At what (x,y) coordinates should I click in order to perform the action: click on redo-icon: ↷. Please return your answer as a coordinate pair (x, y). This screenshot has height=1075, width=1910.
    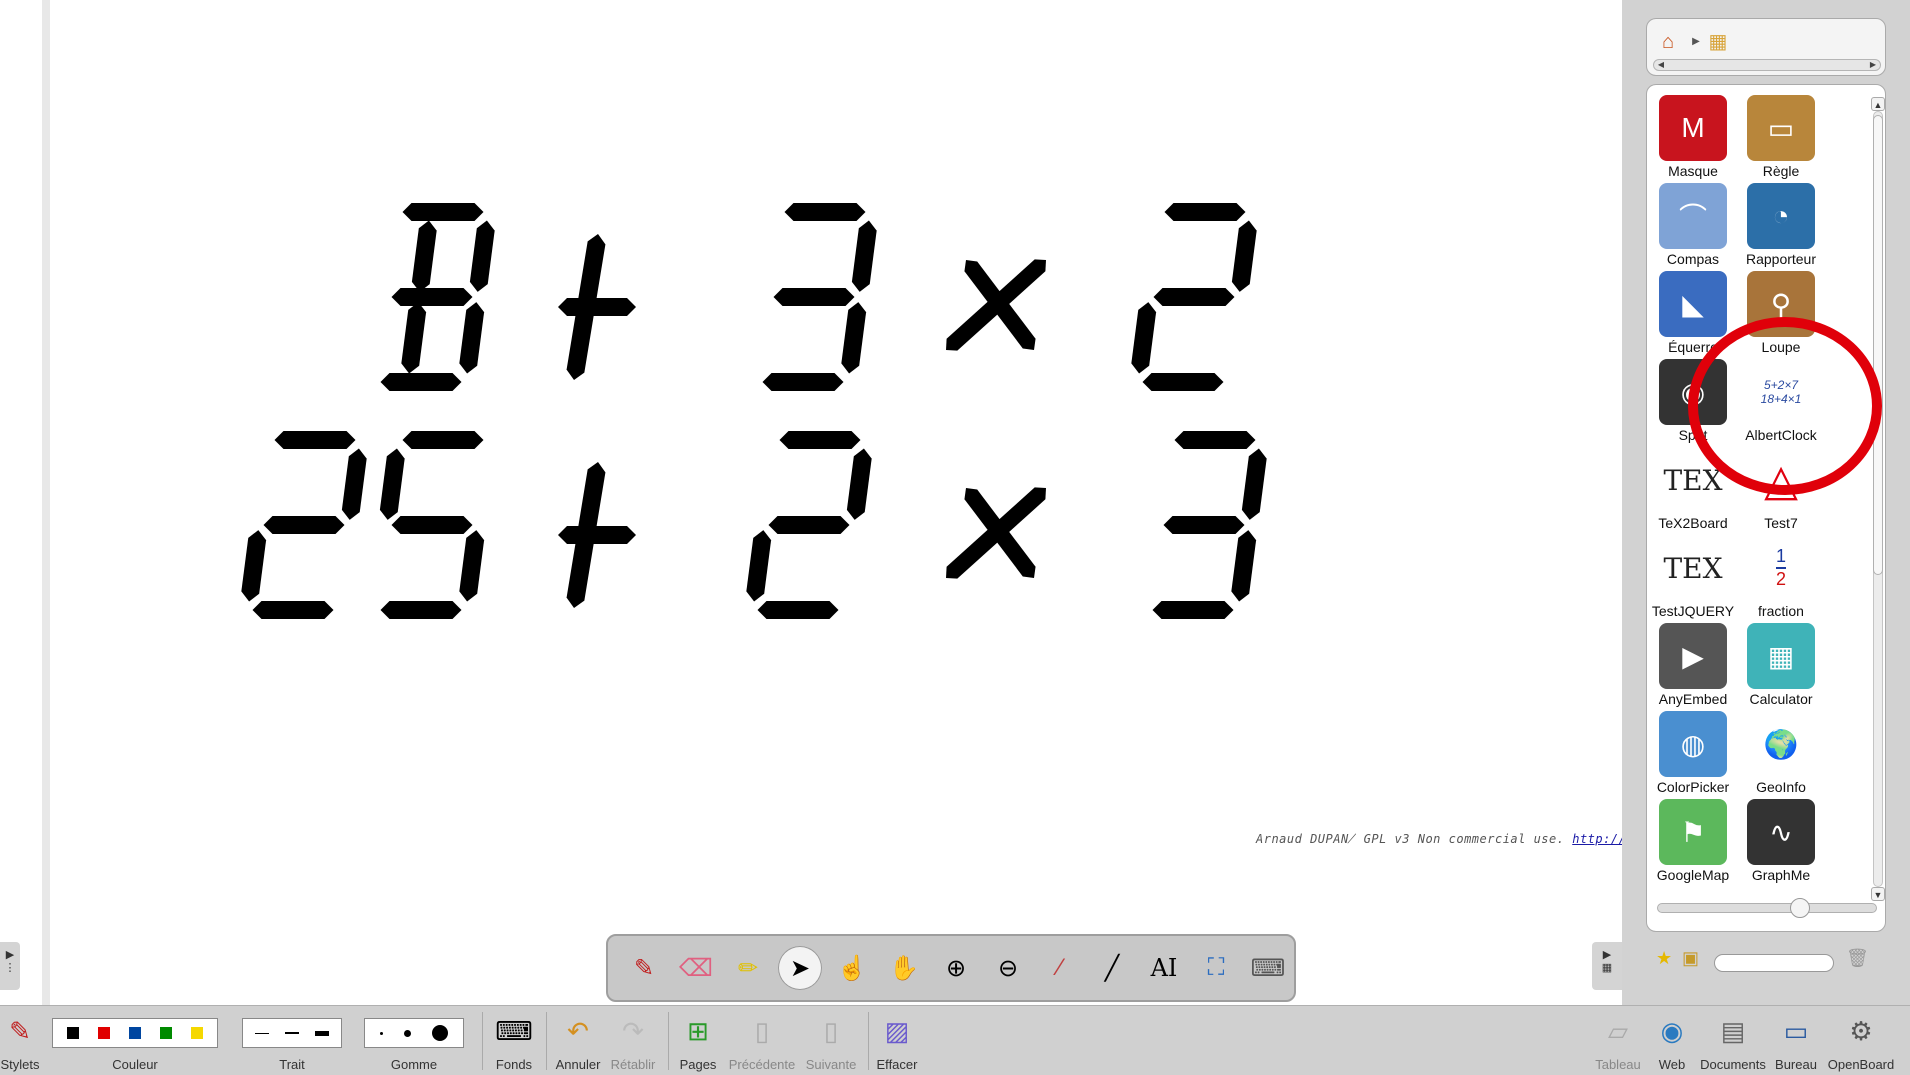
    Looking at the image, I should click on (633, 1031).